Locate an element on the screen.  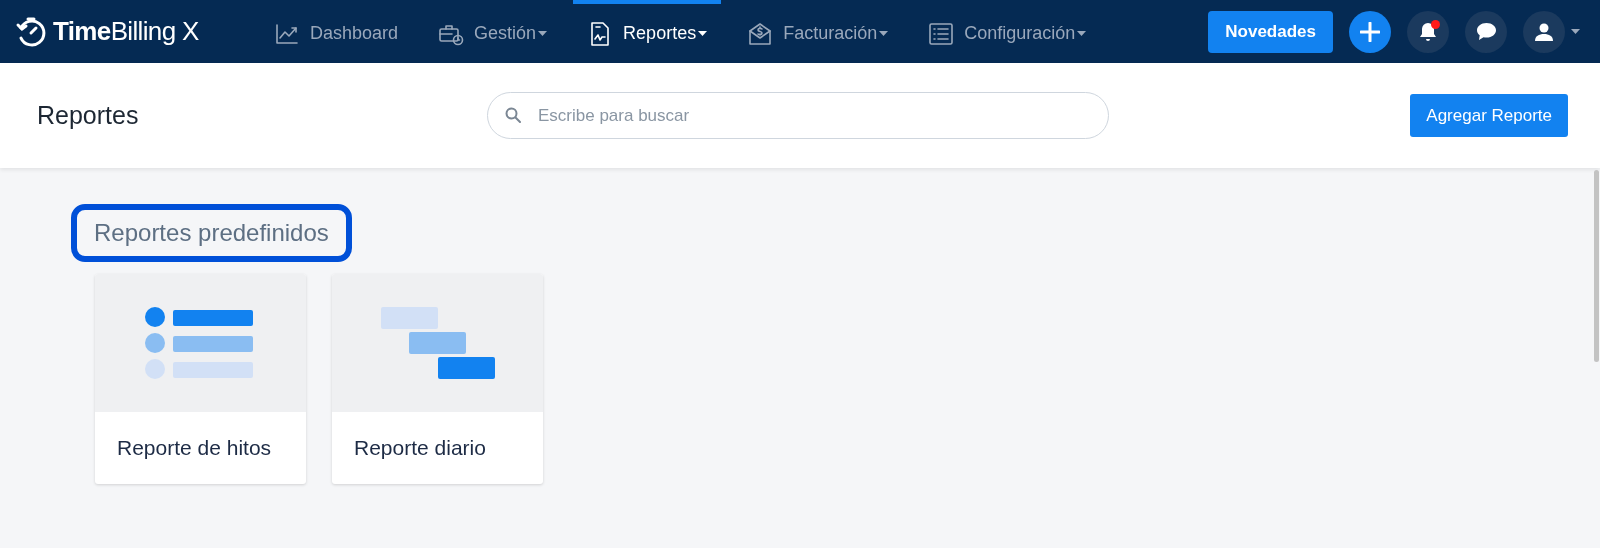
notifications-button is located at coordinates (1428, 31).